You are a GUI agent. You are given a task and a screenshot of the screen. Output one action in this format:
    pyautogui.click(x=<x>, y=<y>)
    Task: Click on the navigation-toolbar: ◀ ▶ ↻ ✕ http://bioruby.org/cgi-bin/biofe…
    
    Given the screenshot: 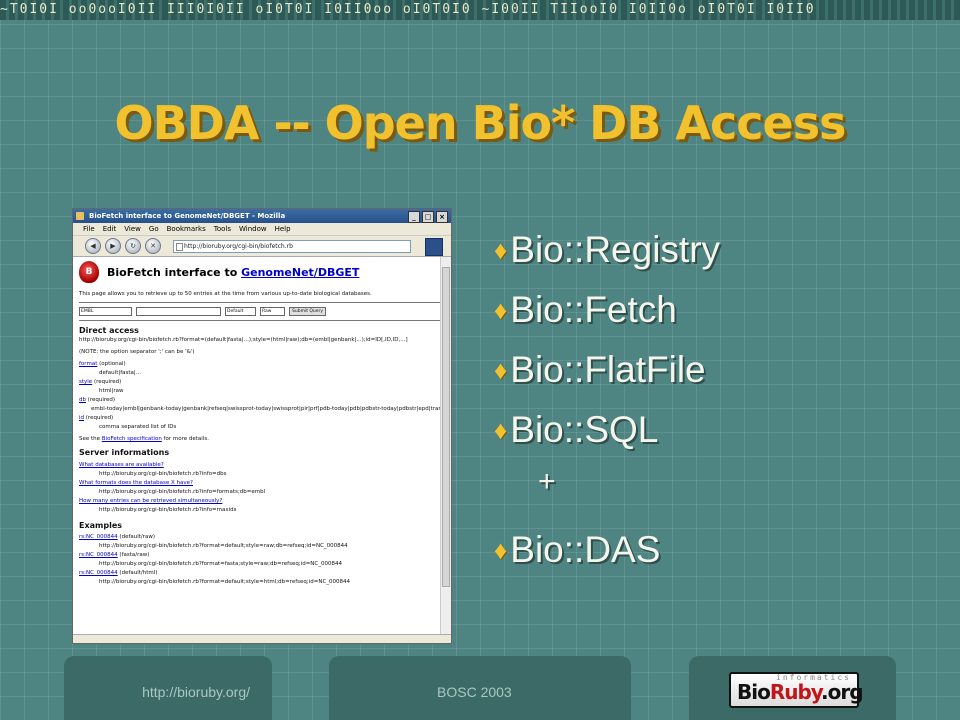 What is the action you would take?
    pyautogui.click(x=262, y=246)
    